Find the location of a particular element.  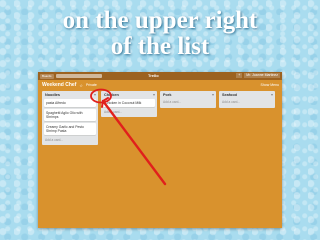

arrow-shaft is located at coordinates (134, 142).